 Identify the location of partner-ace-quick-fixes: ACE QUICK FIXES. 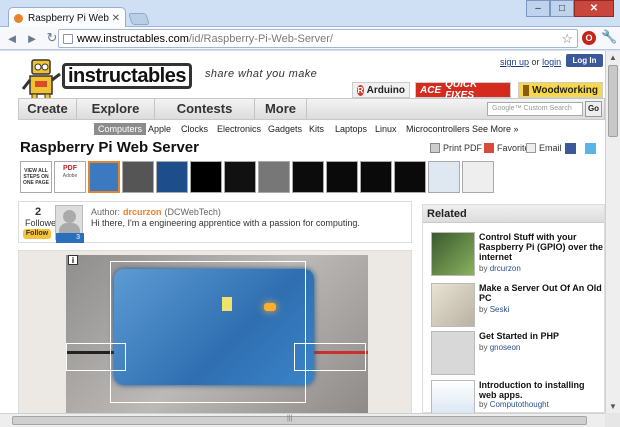
(463, 90).